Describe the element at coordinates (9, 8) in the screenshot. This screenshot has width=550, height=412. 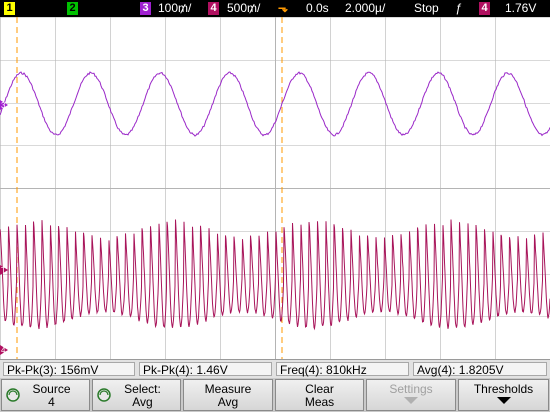
I see `channel-1-indicator: 1` at that location.